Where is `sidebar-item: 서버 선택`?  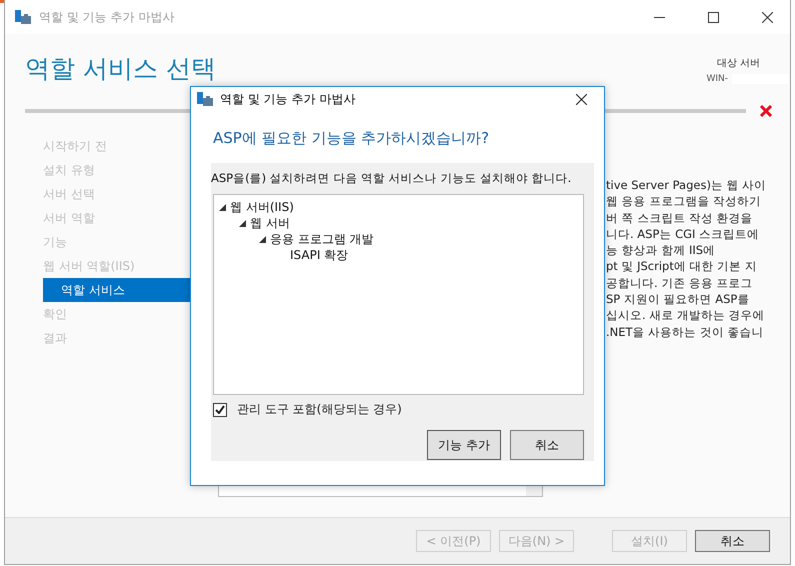
sidebar-item: 서버 선택 is located at coordinates (116, 194).